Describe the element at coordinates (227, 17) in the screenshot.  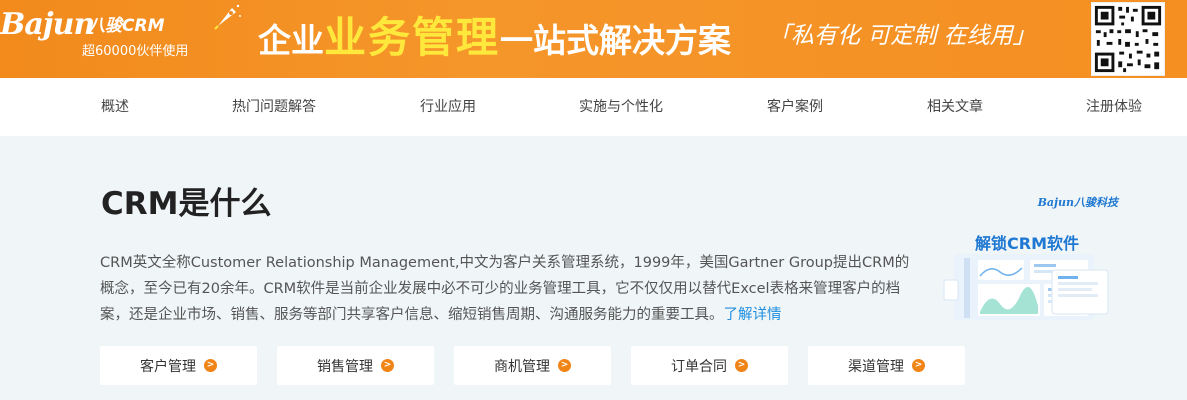
I see `rocket-icon` at that location.